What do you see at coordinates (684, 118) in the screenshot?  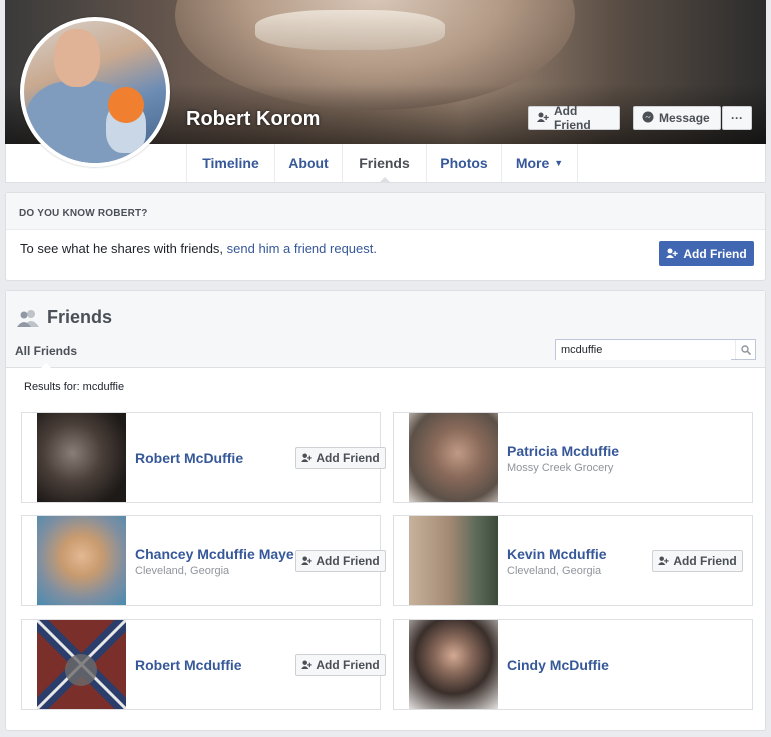 I see `message-label: Message` at bounding box center [684, 118].